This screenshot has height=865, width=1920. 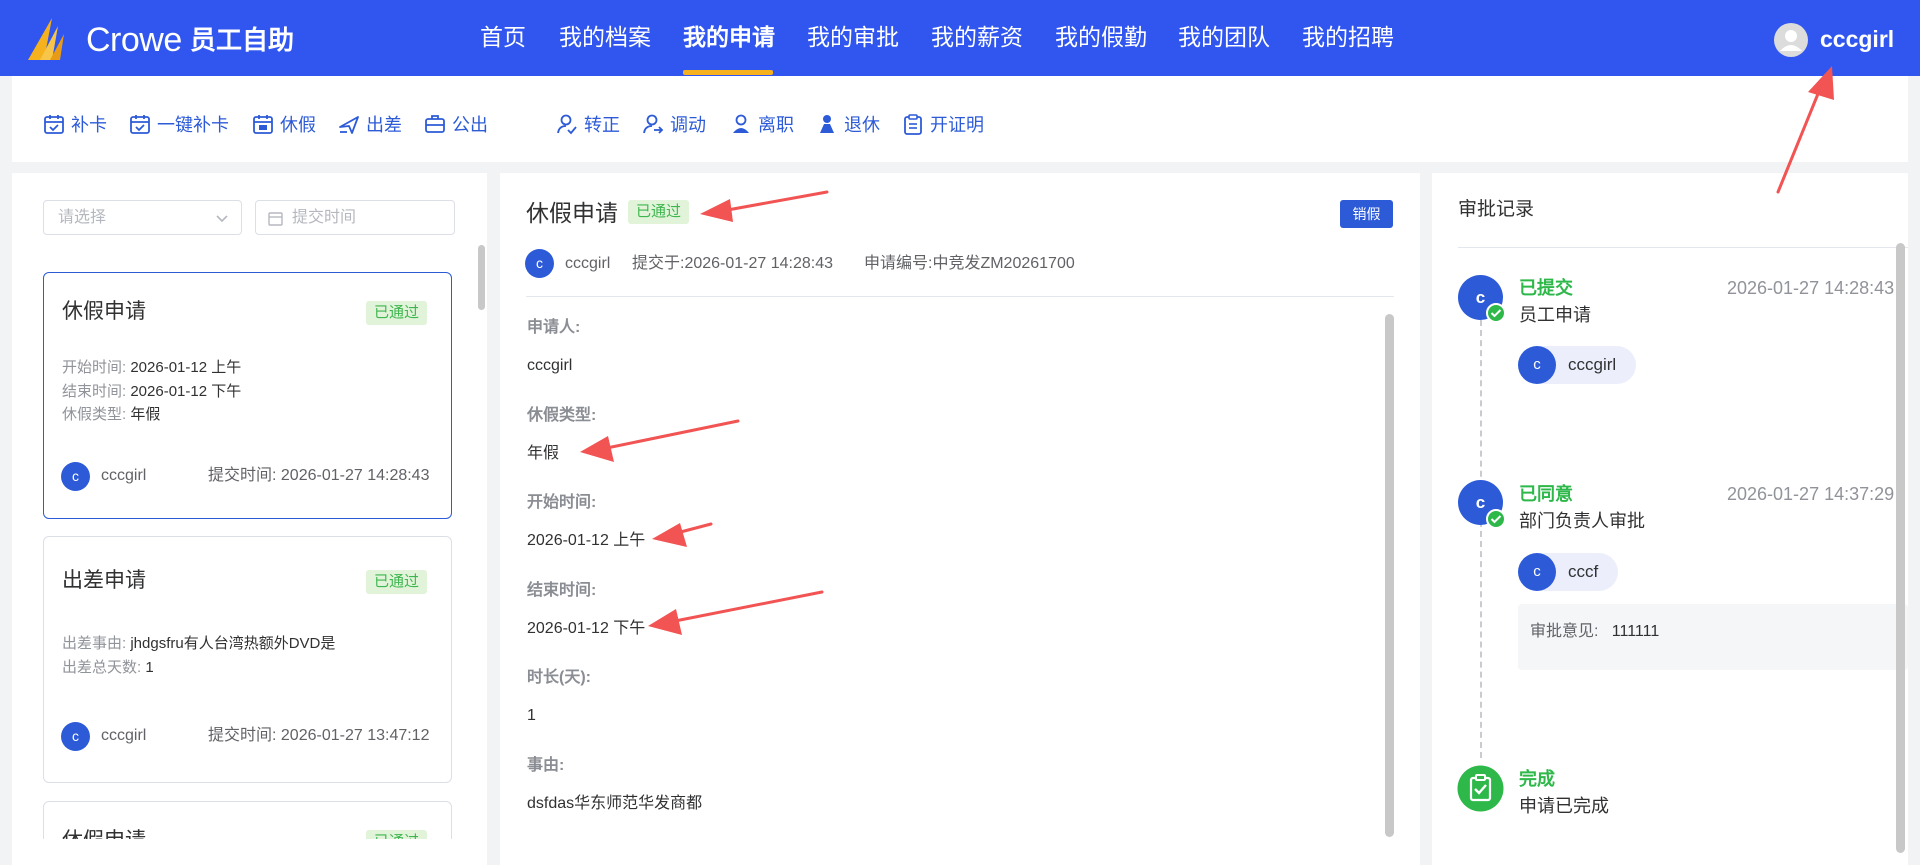 I want to click on brand-subtitle: 员工自助, so click(x=242, y=40).